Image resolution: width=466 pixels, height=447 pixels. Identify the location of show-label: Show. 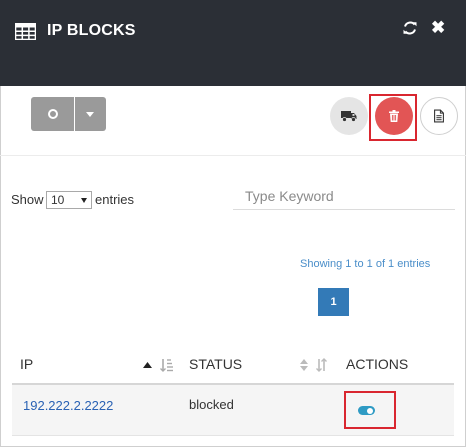
(27, 199).